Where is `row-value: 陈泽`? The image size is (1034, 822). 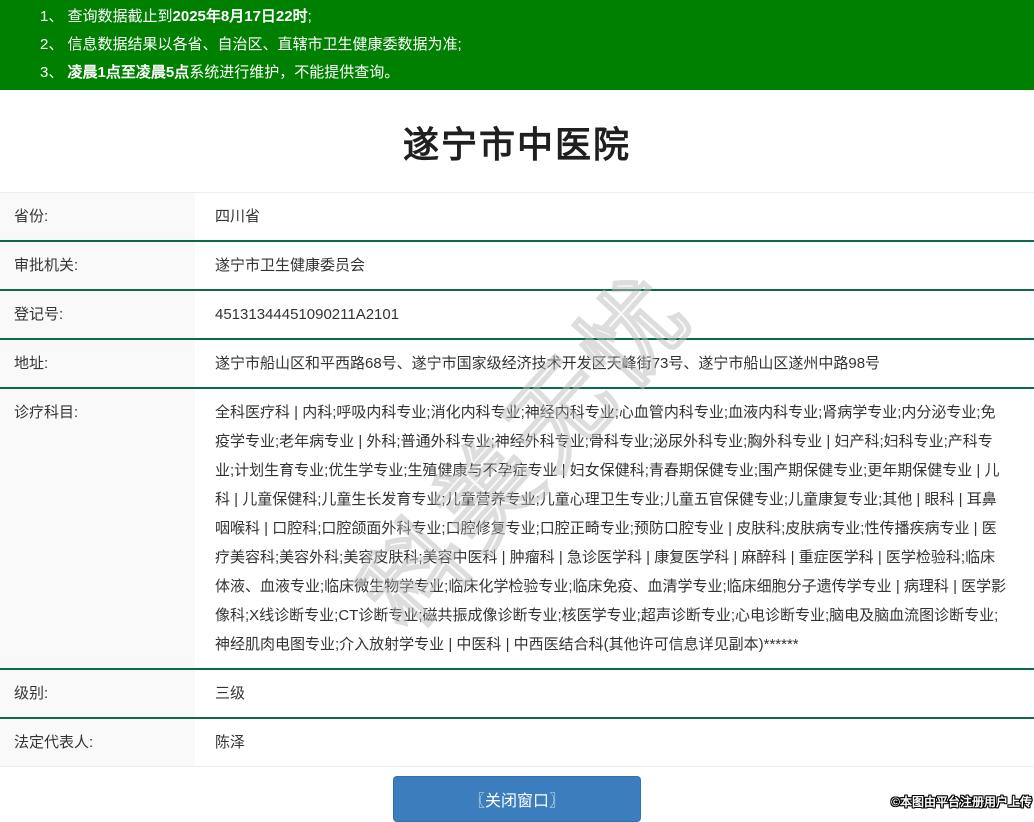
row-value: 陈泽 is located at coordinates (614, 742).